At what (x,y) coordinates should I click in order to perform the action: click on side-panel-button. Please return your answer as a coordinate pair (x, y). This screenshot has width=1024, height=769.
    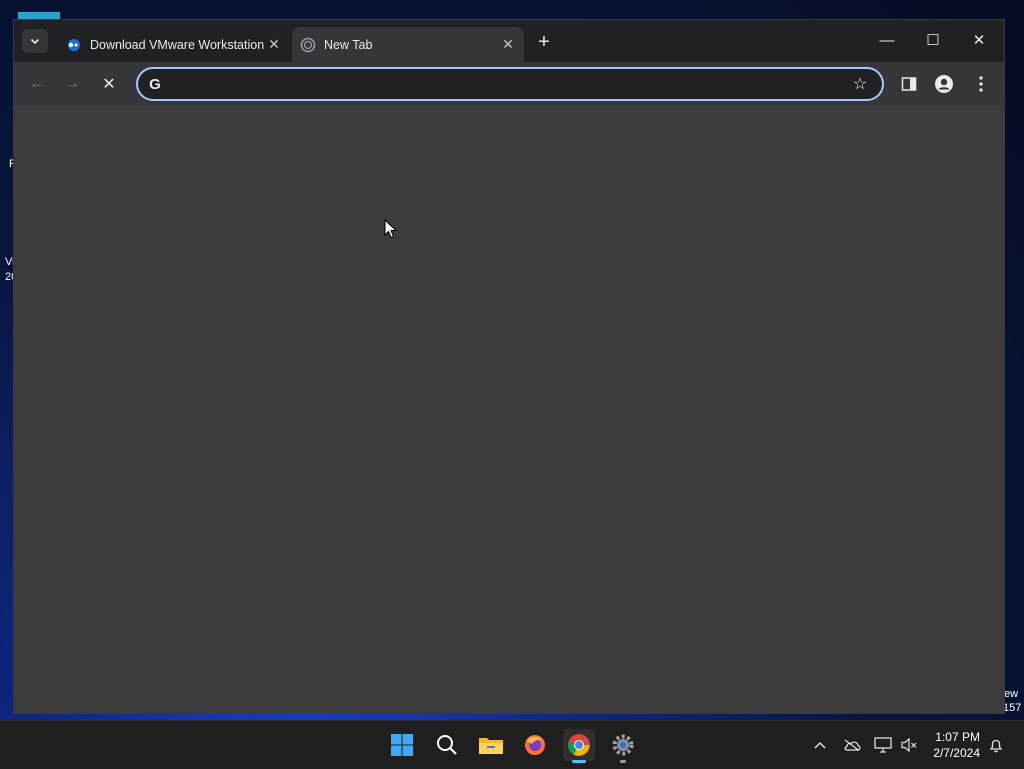
    Looking at the image, I should click on (909, 84).